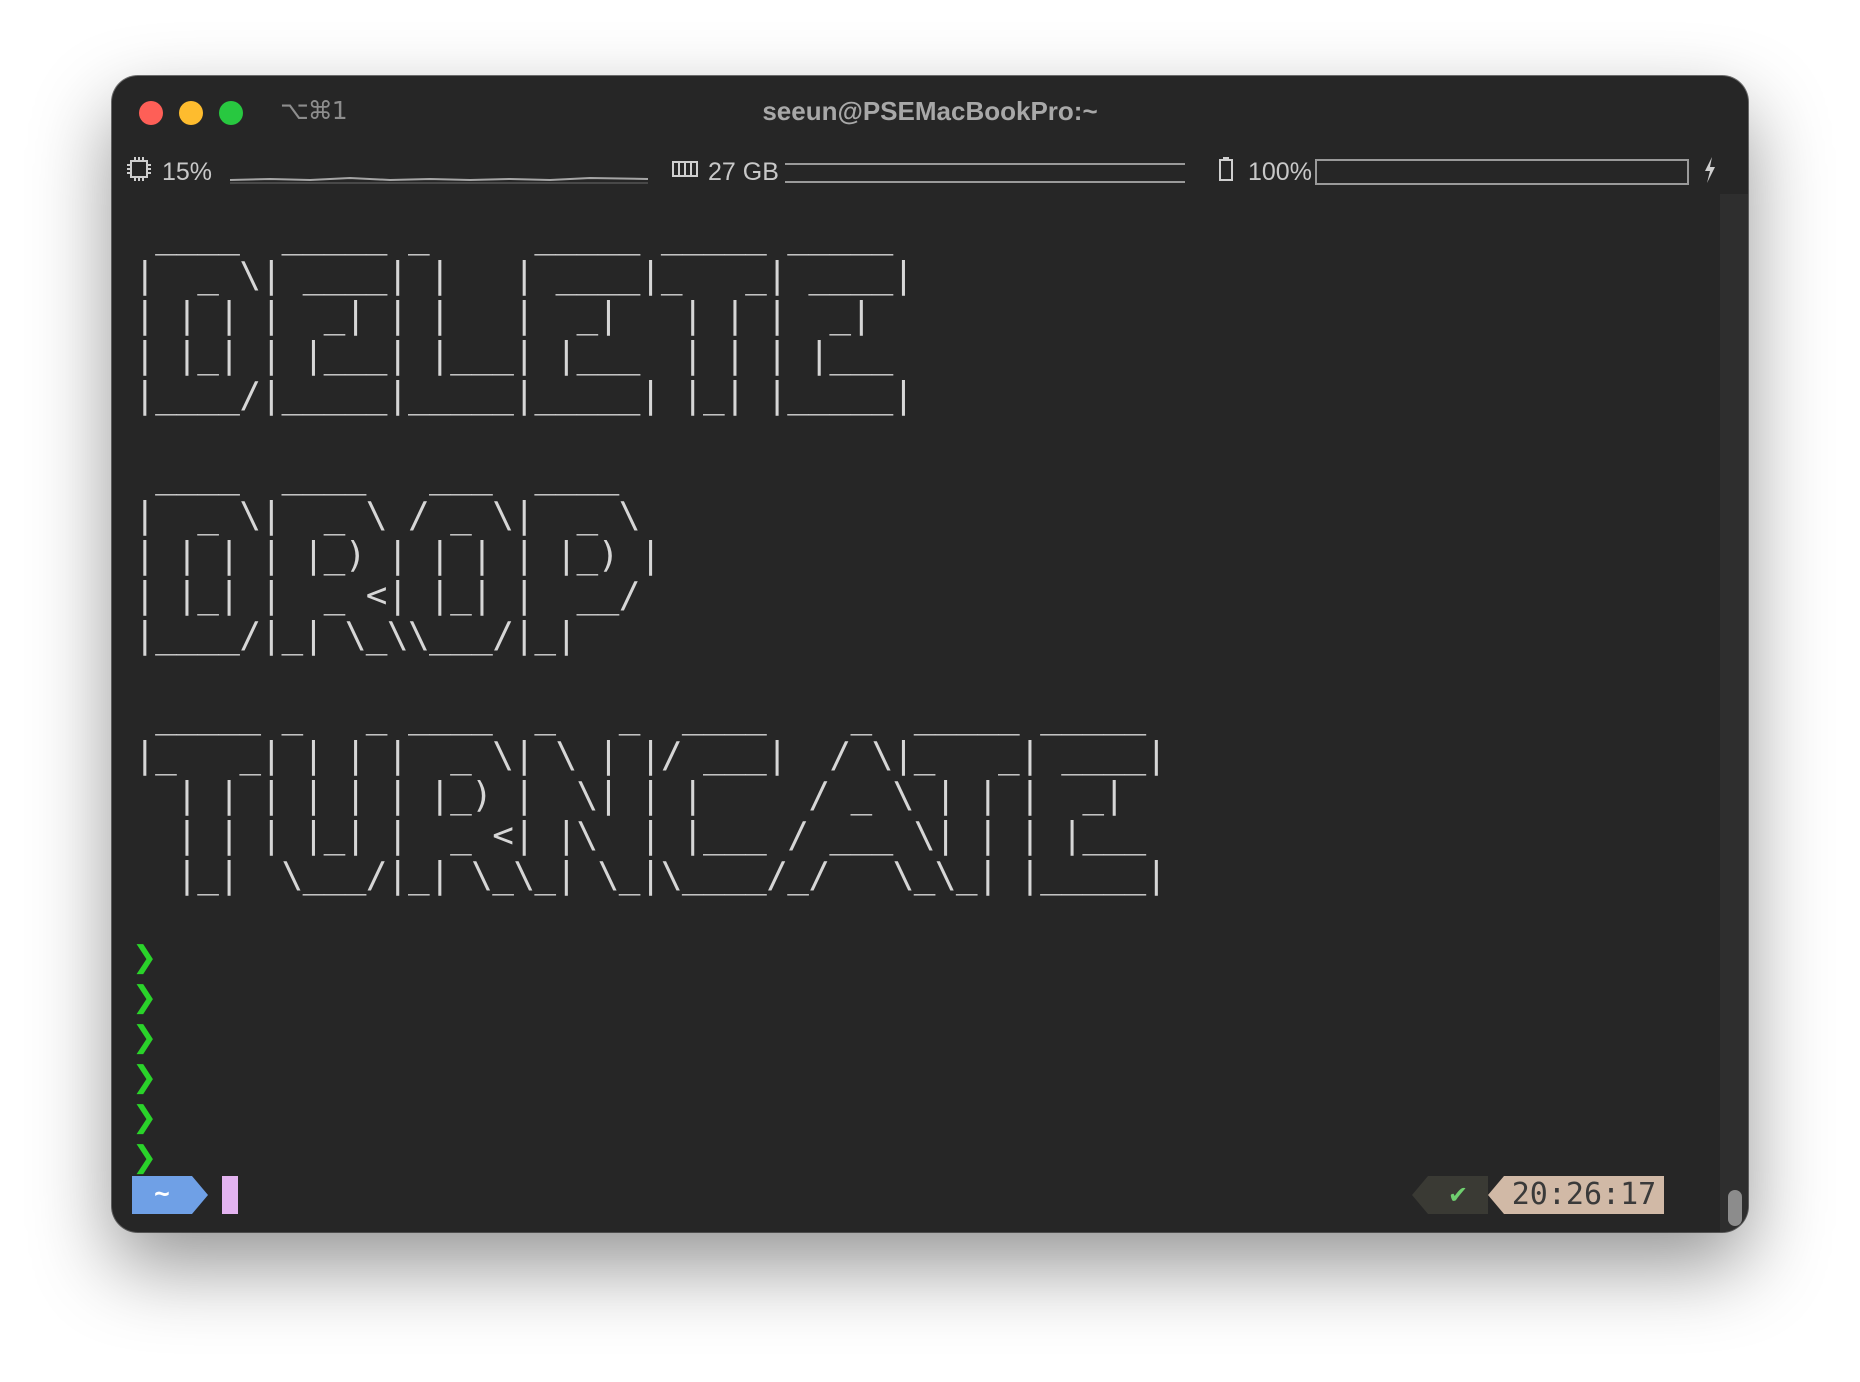 The width and height of the screenshot is (1860, 1382). Describe the element at coordinates (1496, 1195) in the screenshot. I see `time-segment-arrow` at that location.